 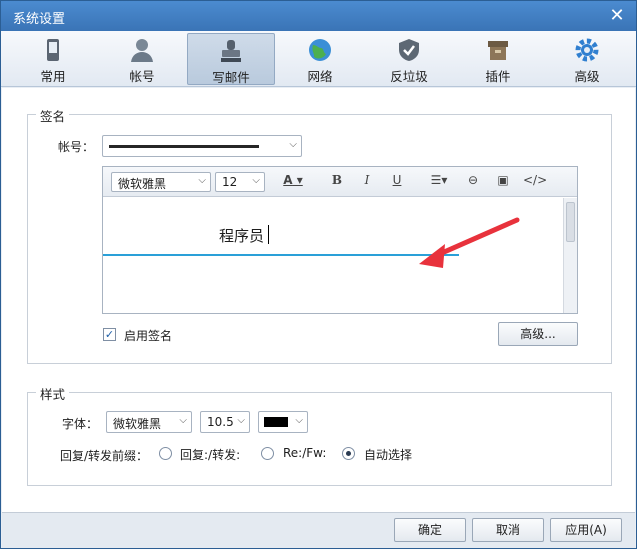 I want to click on tab-advanced-label: 高级, so click(x=587, y=76).